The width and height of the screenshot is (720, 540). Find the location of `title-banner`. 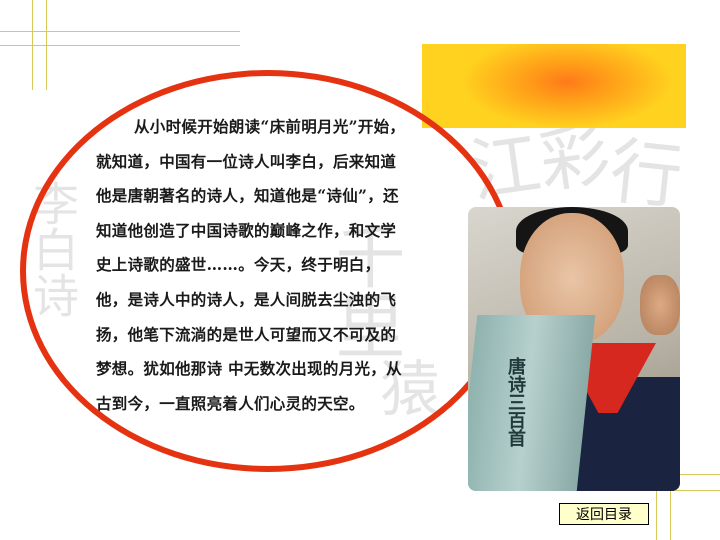

title-banner is located at coordinates (554, 86).